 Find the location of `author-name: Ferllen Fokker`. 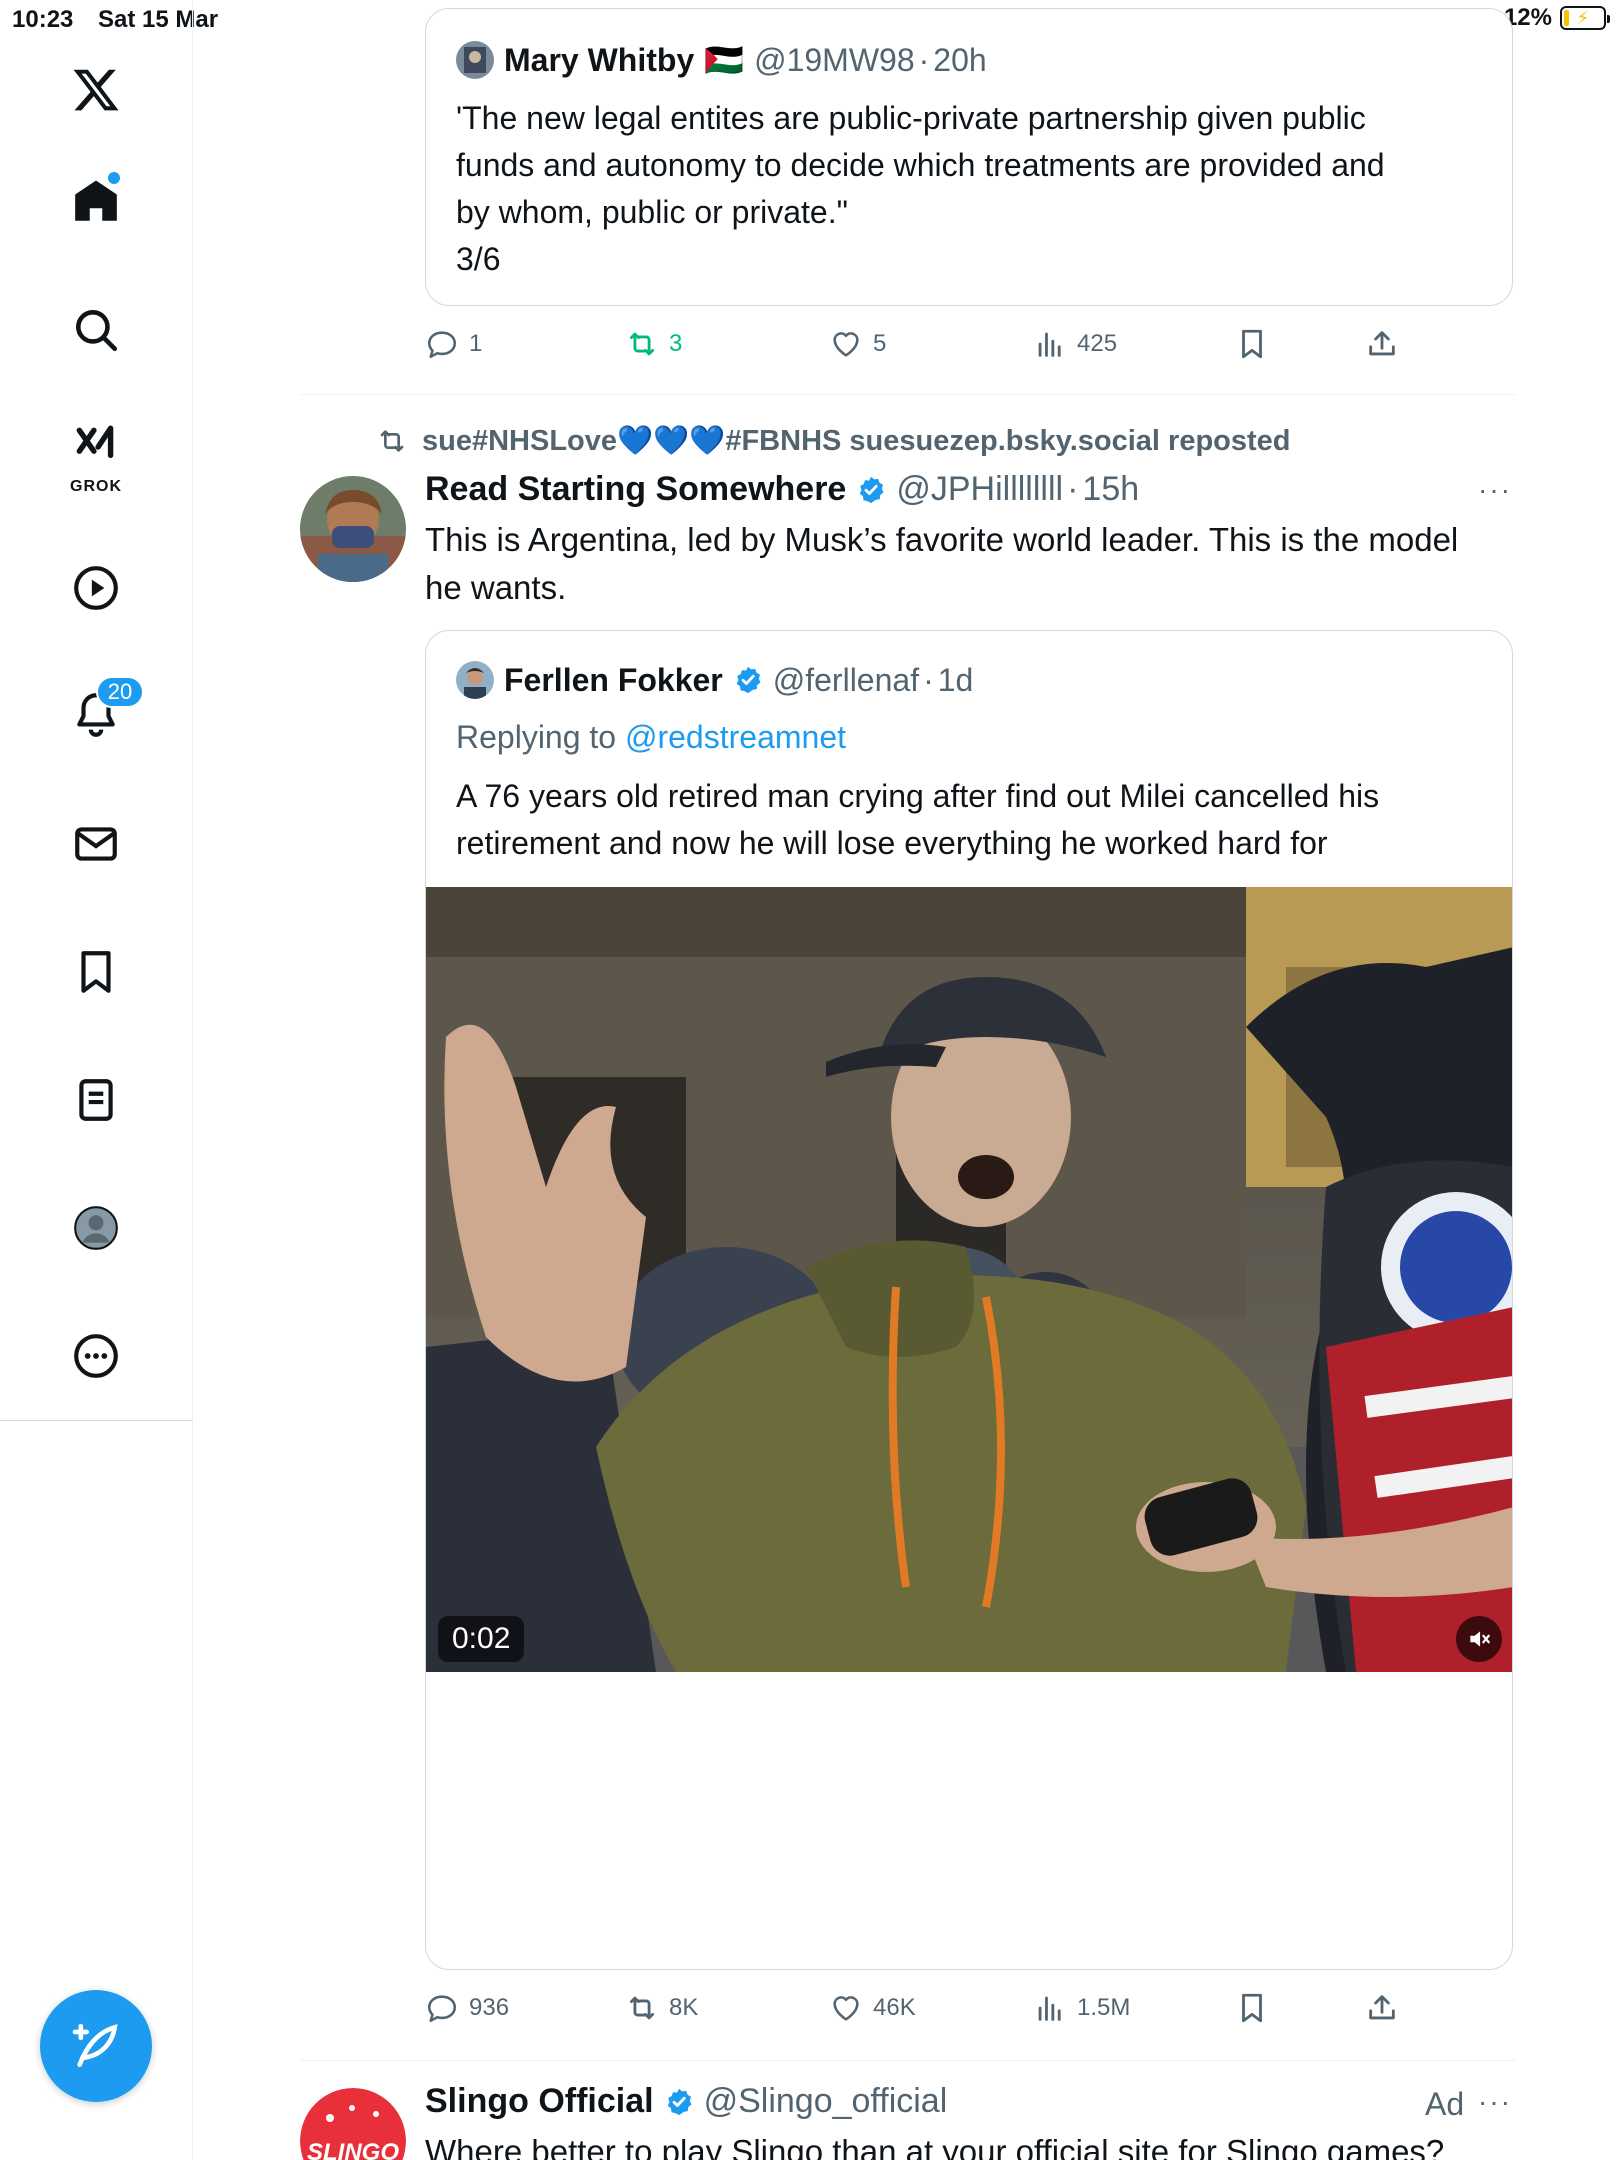

author-name: Ferllen Fokker is located at coordinates (613, 680).